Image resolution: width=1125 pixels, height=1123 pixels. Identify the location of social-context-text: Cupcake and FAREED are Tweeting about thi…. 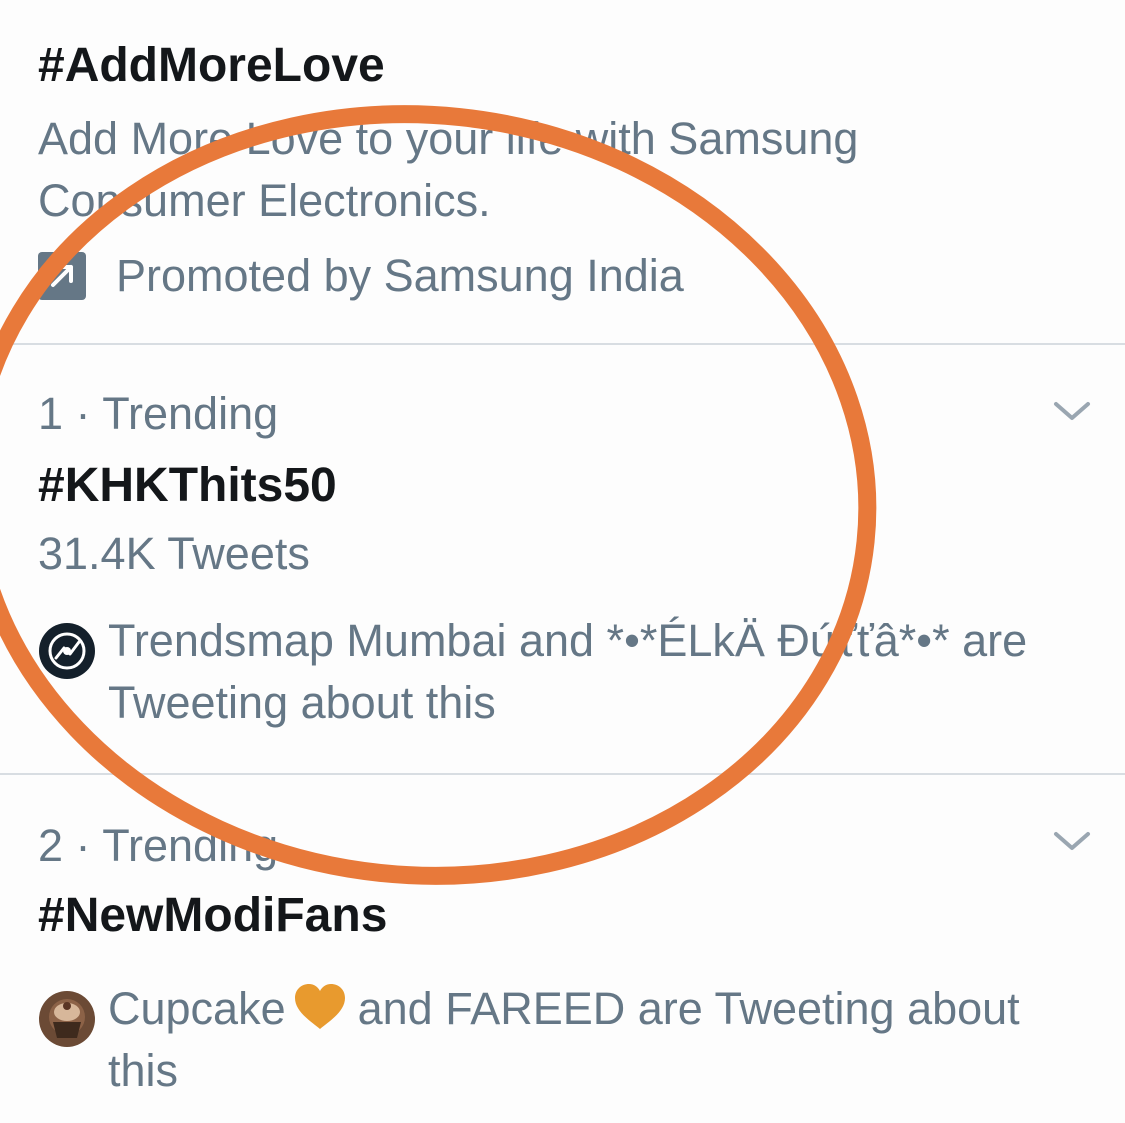
(593, 1040).